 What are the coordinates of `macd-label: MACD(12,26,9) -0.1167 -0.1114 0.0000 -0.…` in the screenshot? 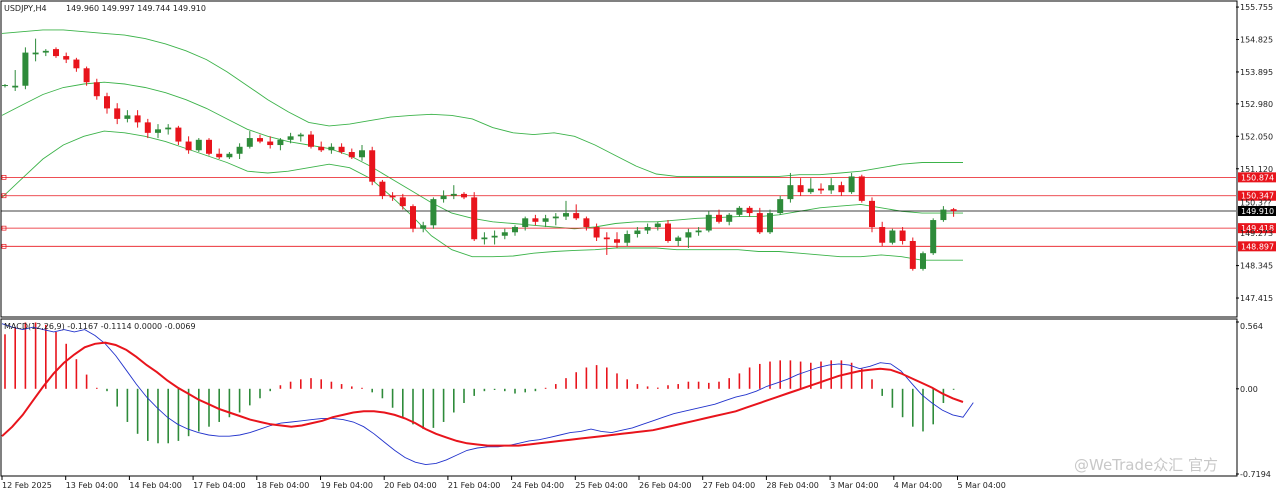 It's located at (100, 326).